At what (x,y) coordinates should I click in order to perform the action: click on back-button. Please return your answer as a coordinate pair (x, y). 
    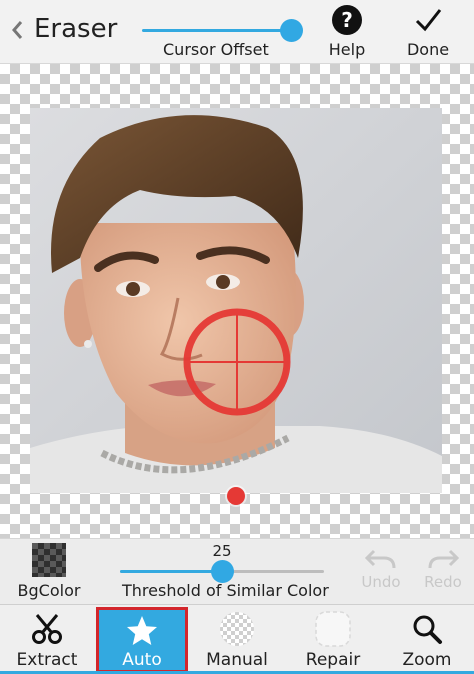
    Looking at the image, I should click on (17, 30).